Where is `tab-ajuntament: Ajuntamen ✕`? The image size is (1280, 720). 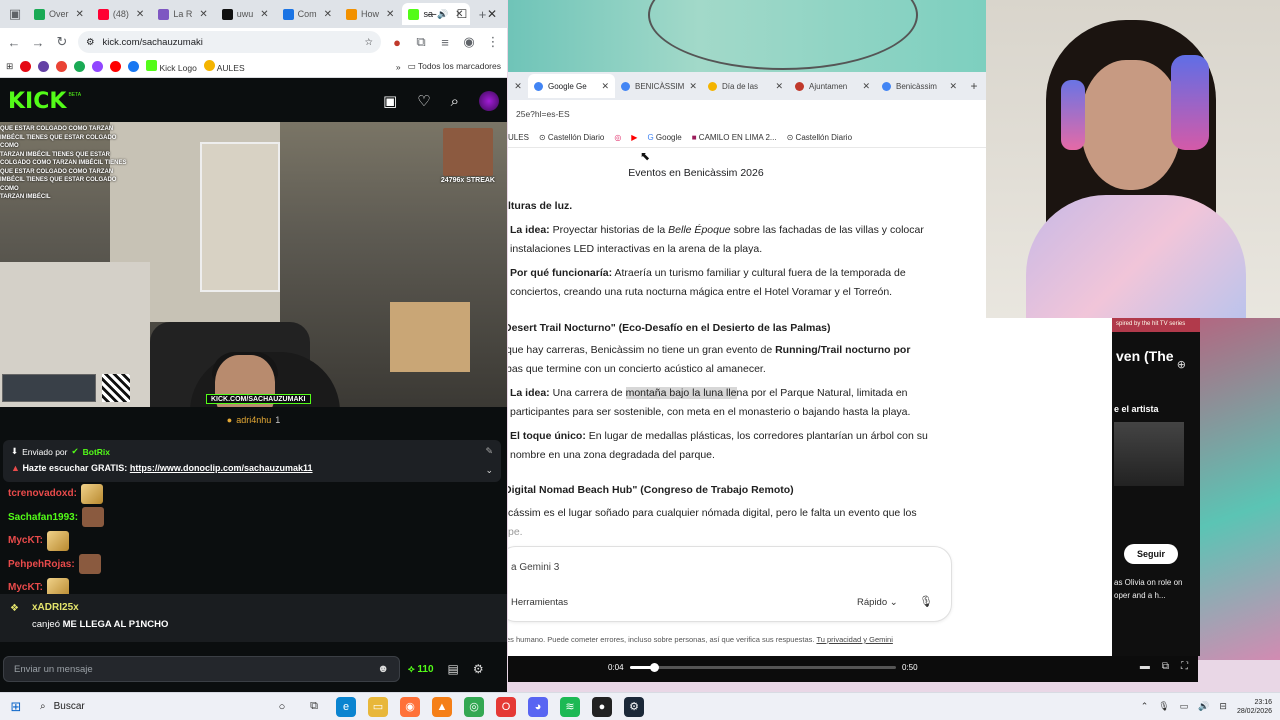 tab-ajuntament: Ajuntamen ✕ is located at coordinates (832, 86).